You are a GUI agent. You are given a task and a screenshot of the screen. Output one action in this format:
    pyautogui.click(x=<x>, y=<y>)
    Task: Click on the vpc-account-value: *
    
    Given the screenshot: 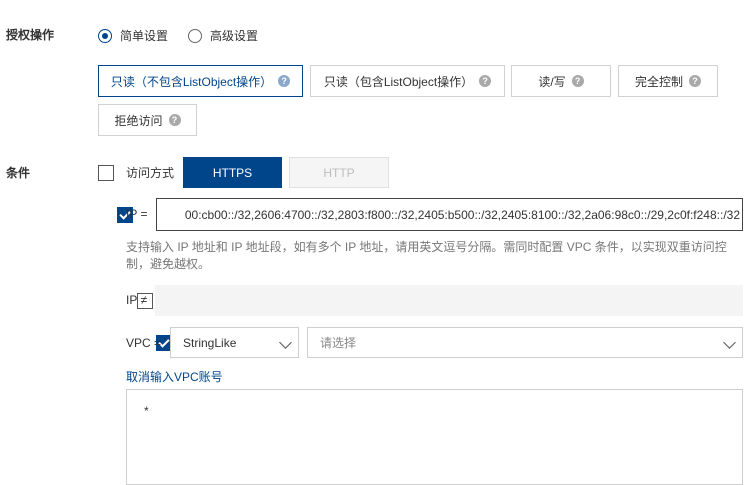 What is the action you would take?
    pyautogui.click(x=146, y=411)
    